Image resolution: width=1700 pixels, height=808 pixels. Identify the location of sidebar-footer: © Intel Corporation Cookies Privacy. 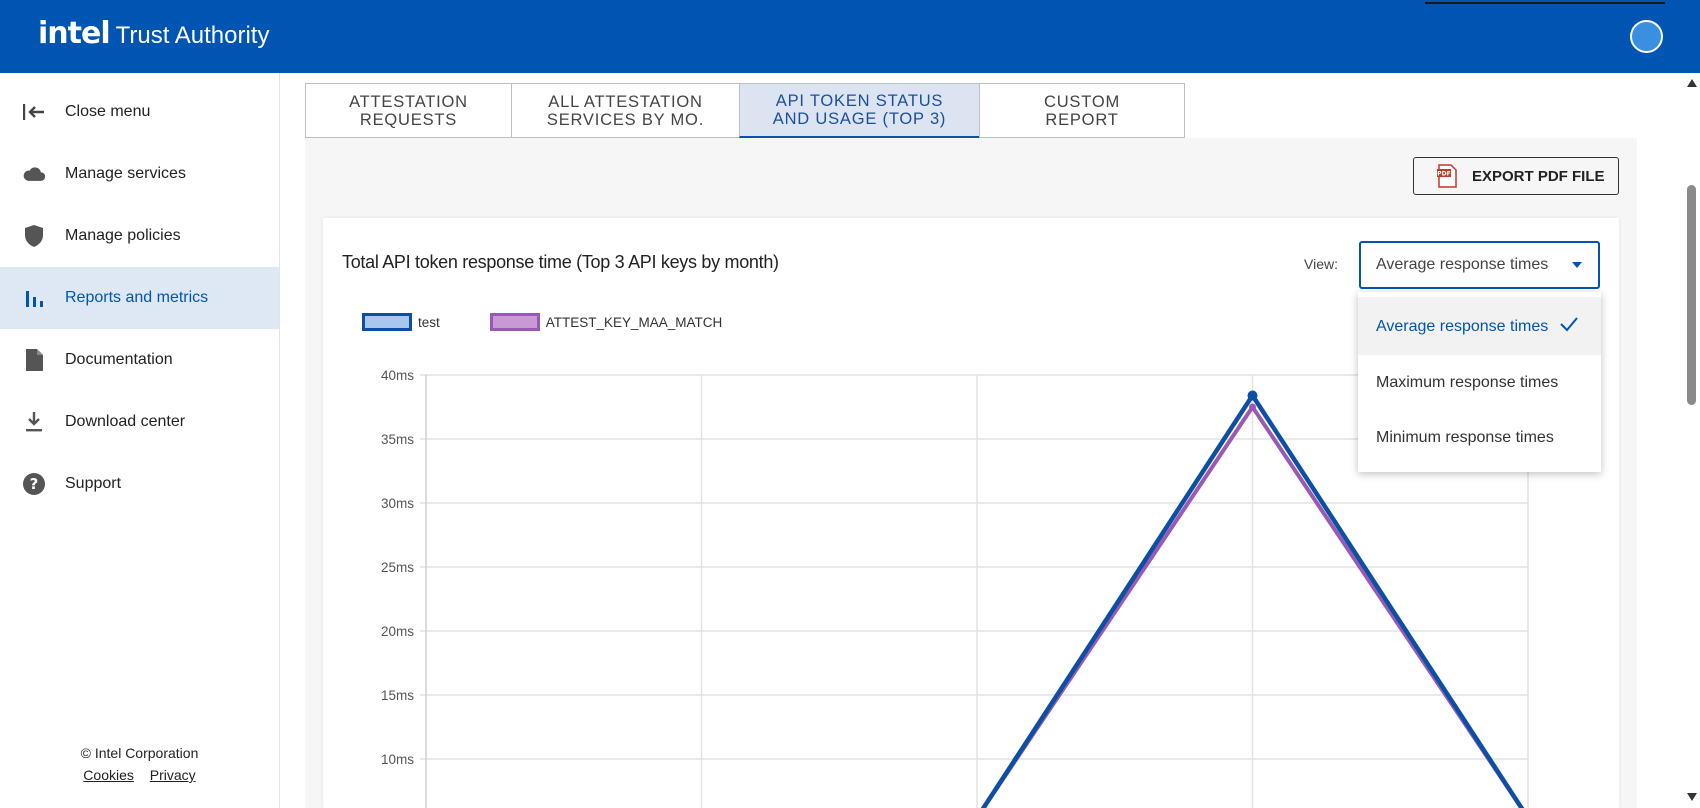
(139, 764).